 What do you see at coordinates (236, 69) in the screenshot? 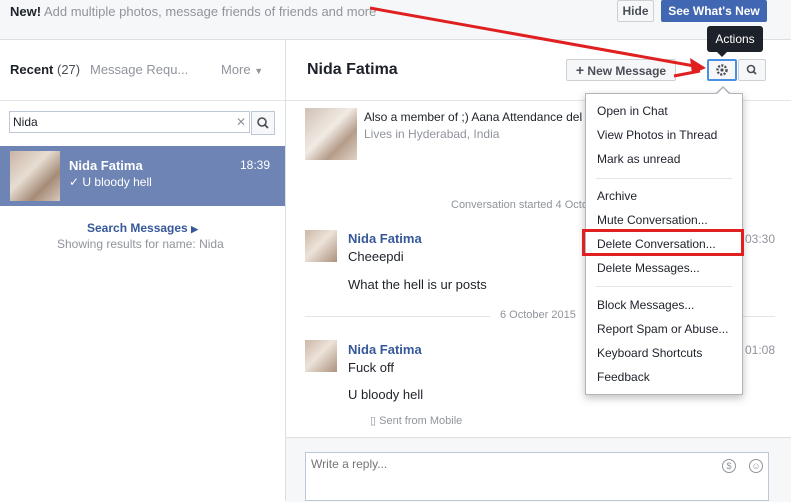
I see `tab-more-label: More` at bounding box center [236, 69].